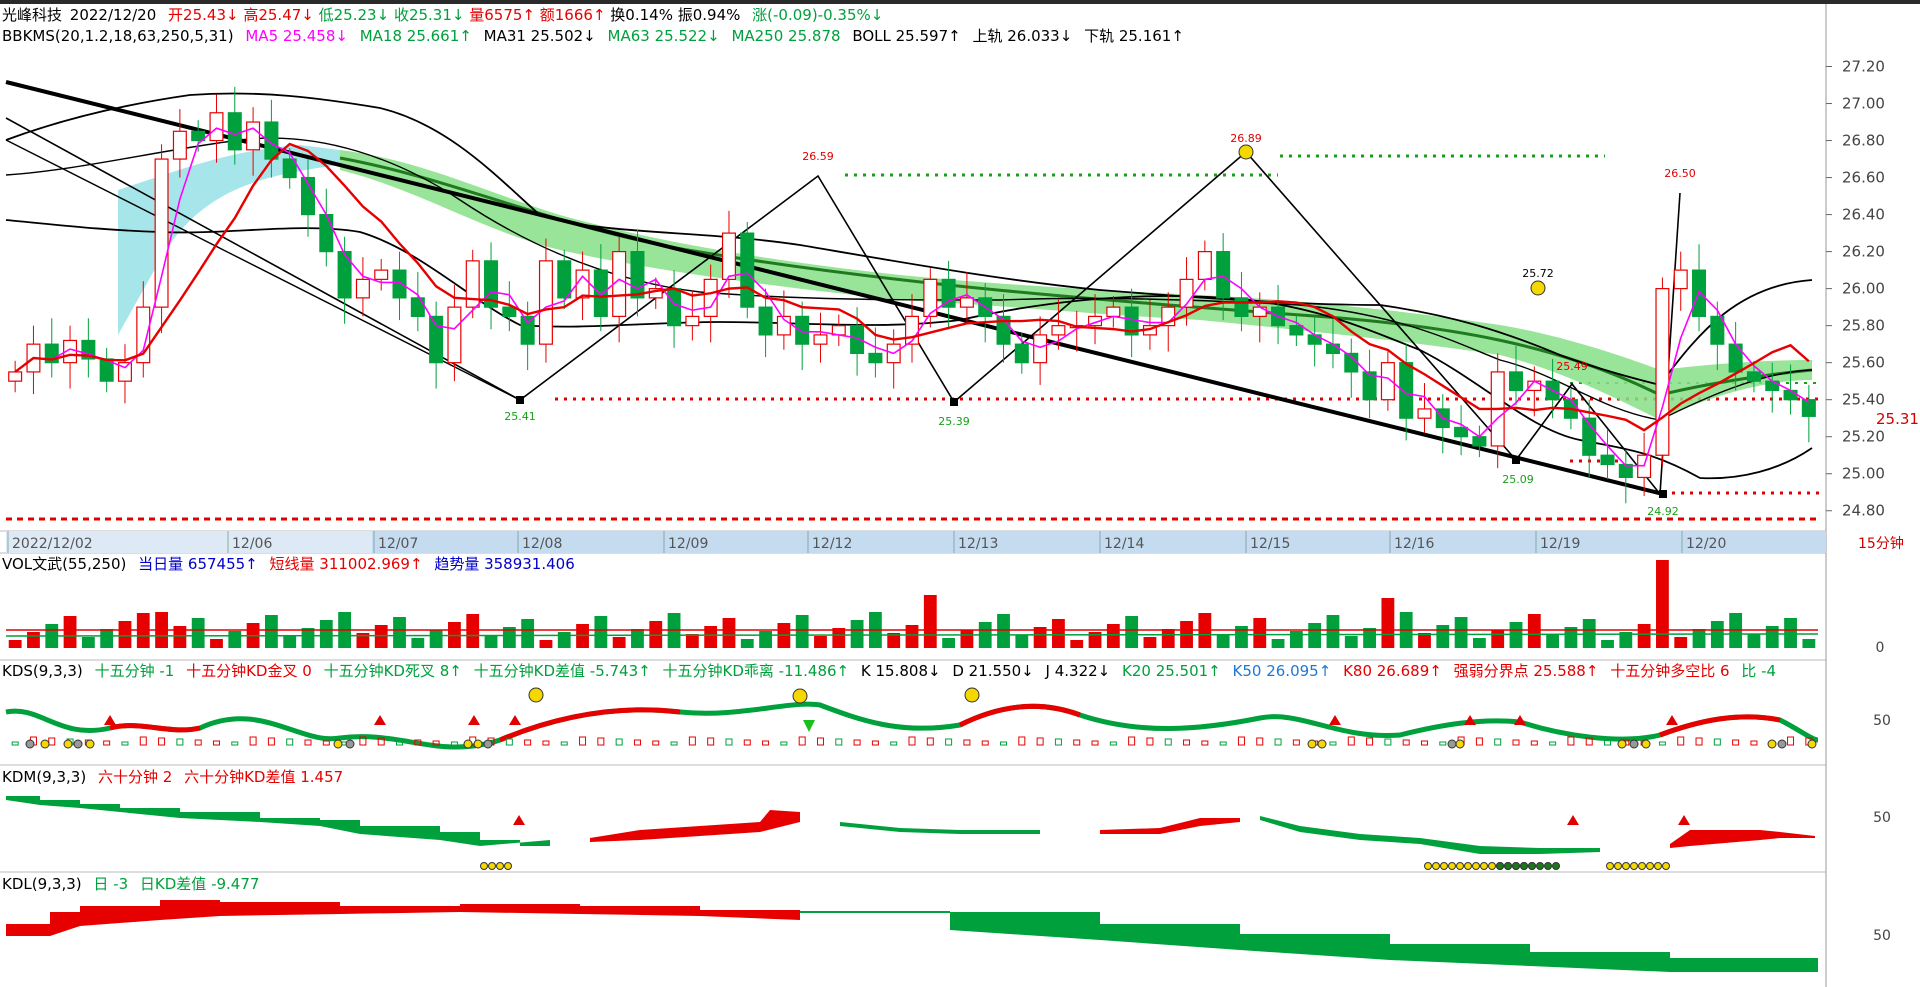 This screenshot has width=1920, height=987. What do you see at coordinates (1099, 542) in the screenshot?
I see `x-axis-band-selected` at bounding box center [1099, 542].